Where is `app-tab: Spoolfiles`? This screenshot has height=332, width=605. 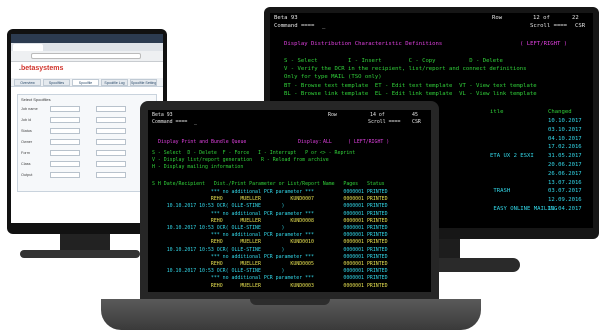 app-tab: Spoolfiles is located at coordinates (56, 82).